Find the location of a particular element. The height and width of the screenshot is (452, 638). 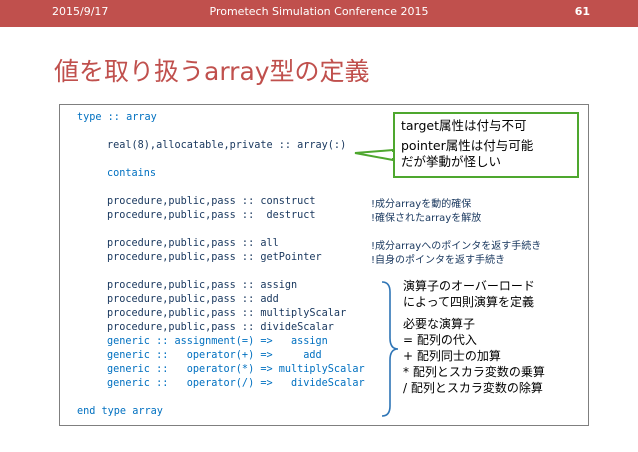

operator-line-7: / 配列とスカラ変数の除算 is located at coordinates (473, 388).